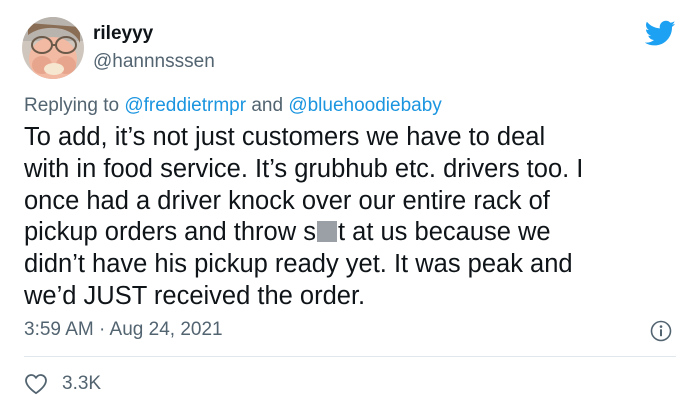 The width and height of the screenshot is (700, 410). Describe the element at coordinates (660, 33) in the screenshot. I see `twitter-bird-icon` at that location.